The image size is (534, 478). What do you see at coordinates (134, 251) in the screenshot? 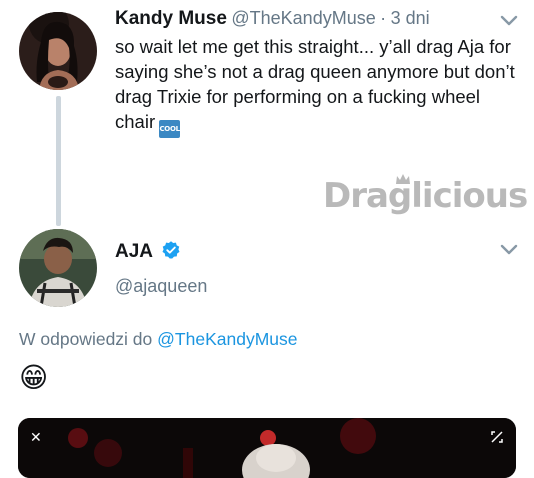
I see `author-name: AJA` at bounding box center [134, 251].